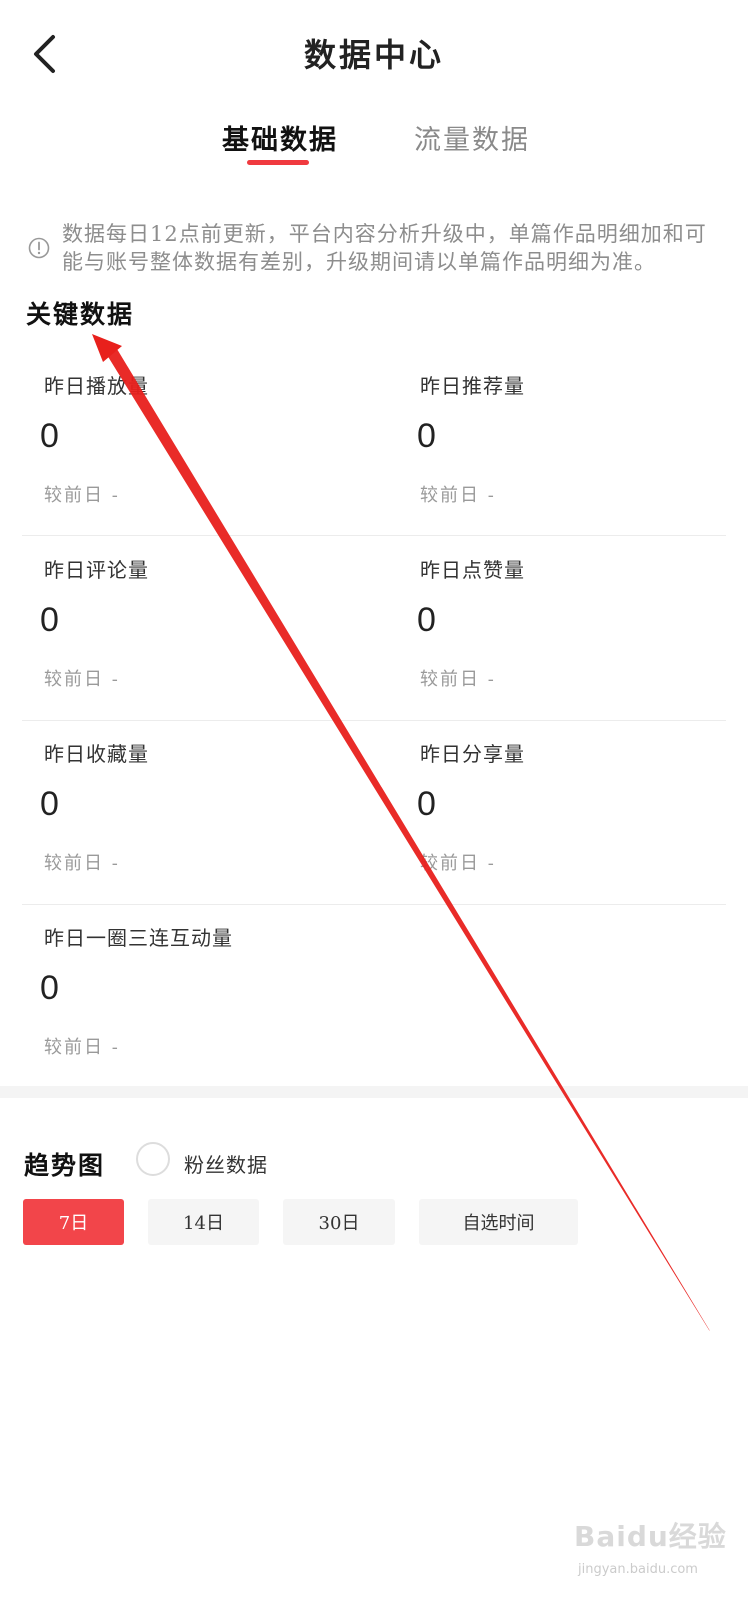  I want to click on metric-favorite-value: 0, so click(49, 804).